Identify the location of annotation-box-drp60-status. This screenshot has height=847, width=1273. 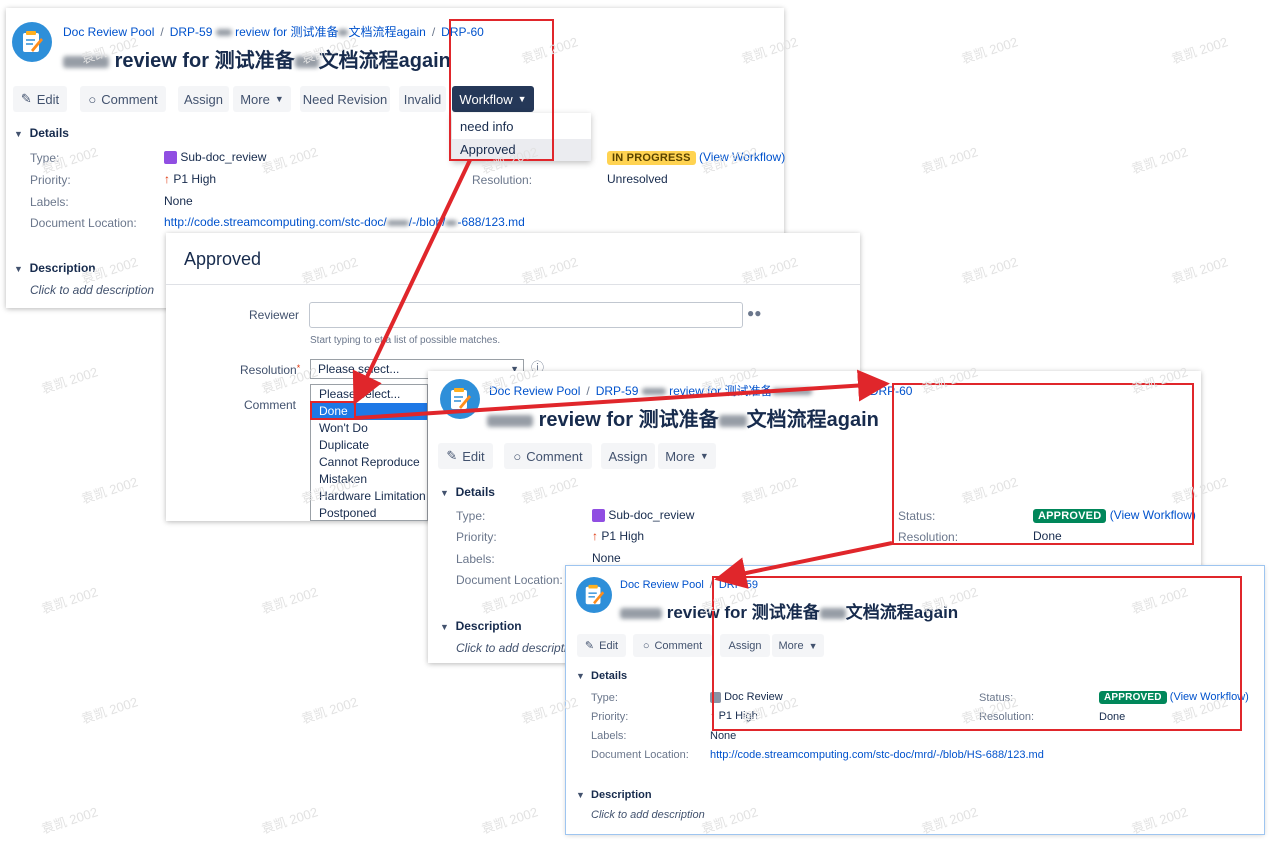
(1043, 464).